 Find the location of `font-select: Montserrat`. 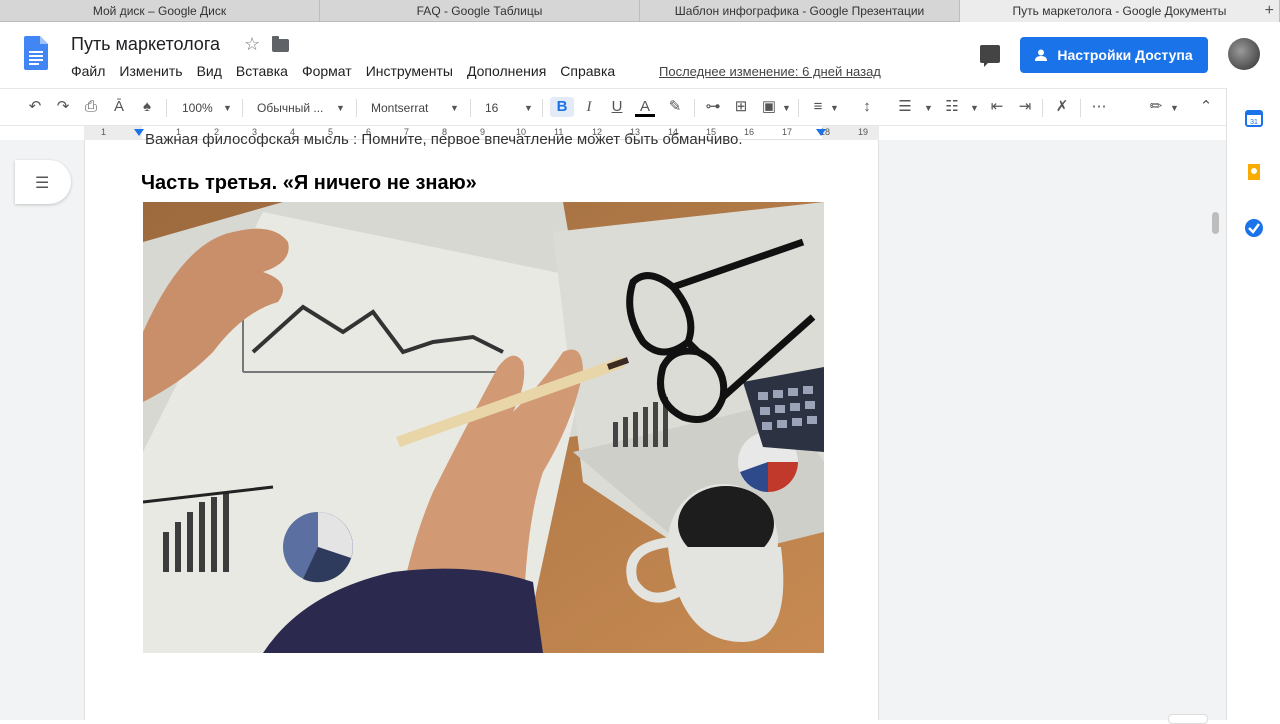

font-select: Montserrat is located at coordinates (399, 108).